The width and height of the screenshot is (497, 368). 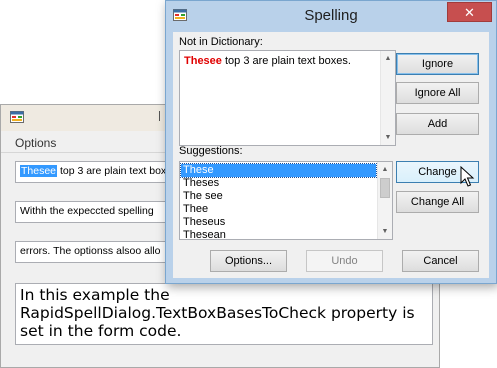 What do you see at coordinates (437, 124) in the screenshot?
I see `add-button: Add` at bounding box center [437, 124].